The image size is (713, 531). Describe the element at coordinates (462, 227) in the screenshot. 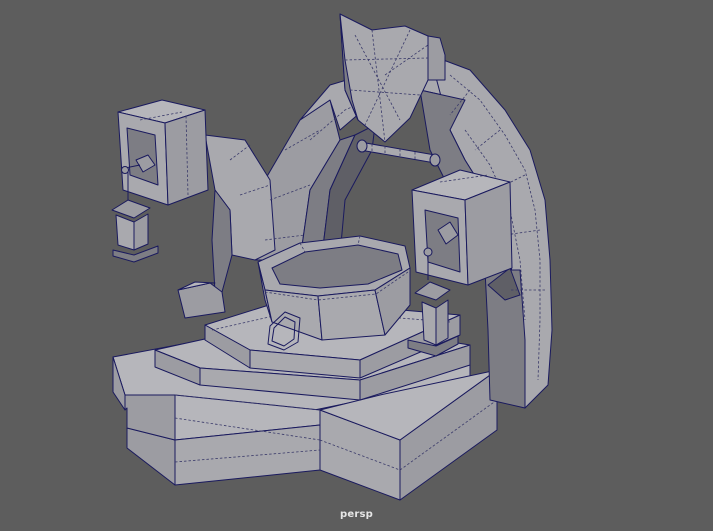

I see `right-lantern-post` at that location.